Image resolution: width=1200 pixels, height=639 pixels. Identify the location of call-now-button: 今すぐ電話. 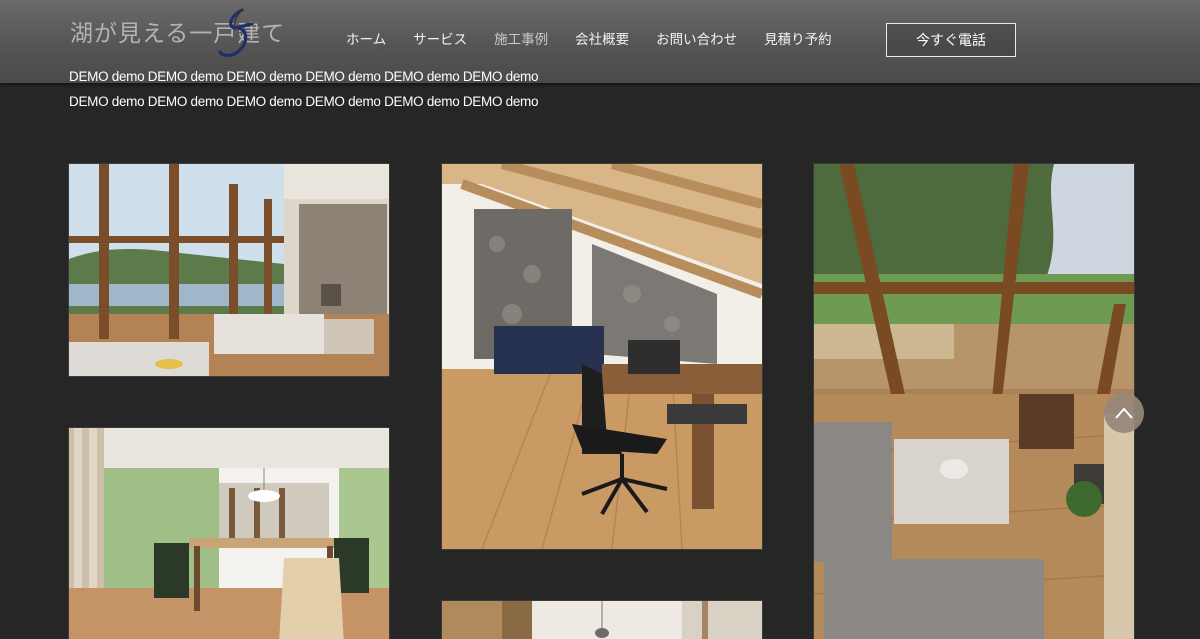
(951, 40).